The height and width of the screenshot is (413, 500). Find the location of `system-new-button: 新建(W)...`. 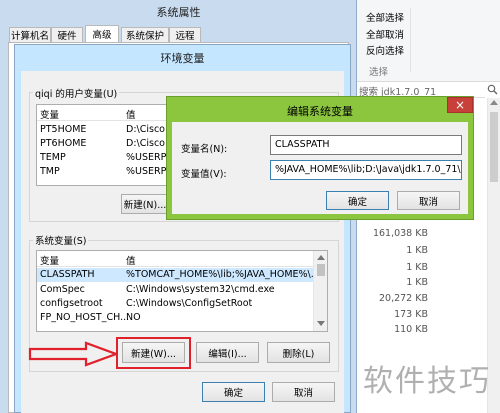

system-new-button: 新建(W)... is located at coordinates (153, 352).